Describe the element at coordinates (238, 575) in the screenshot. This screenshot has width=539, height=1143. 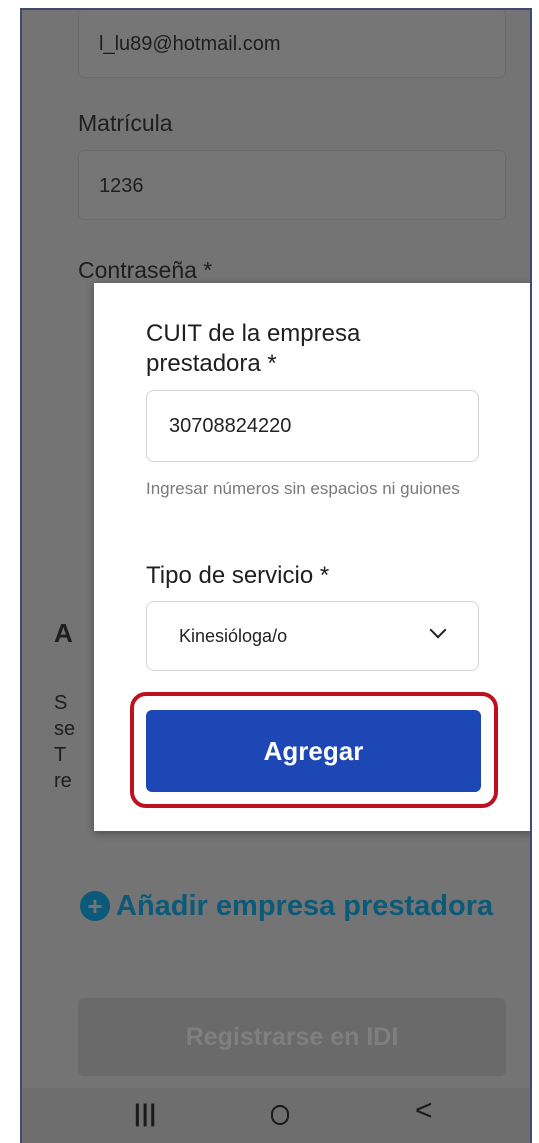
I see `service-type-label: Tipo de servicio *` at that location.